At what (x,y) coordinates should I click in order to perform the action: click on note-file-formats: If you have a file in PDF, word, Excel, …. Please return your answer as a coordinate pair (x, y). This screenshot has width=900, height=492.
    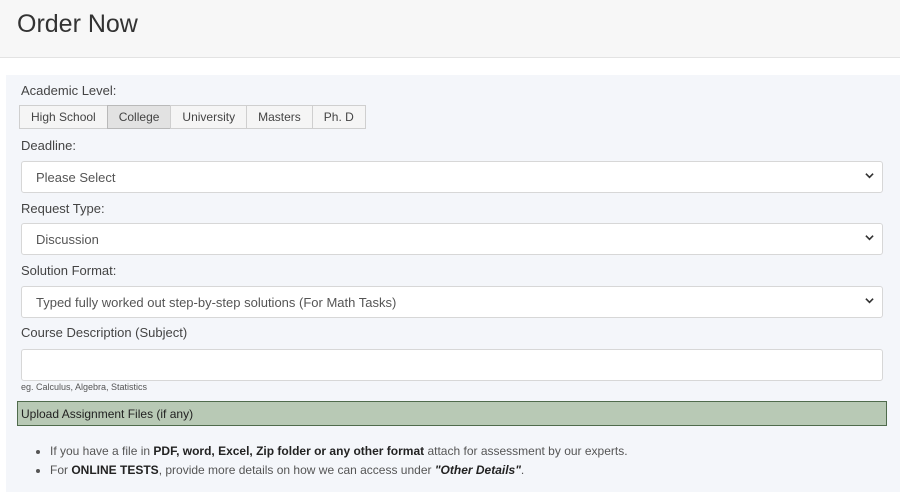
    Looking at the image, I should click on (339, 451).